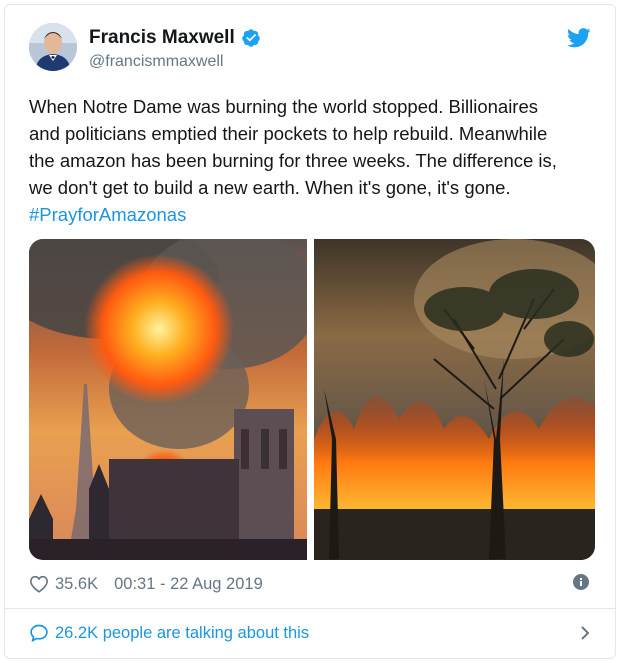 The height and width of the screenshot is (663, 620). Describe the element at coordinates (312, 214) in the screenshot. I see `hashtag-link: #PrayforAmazonas` at that location.